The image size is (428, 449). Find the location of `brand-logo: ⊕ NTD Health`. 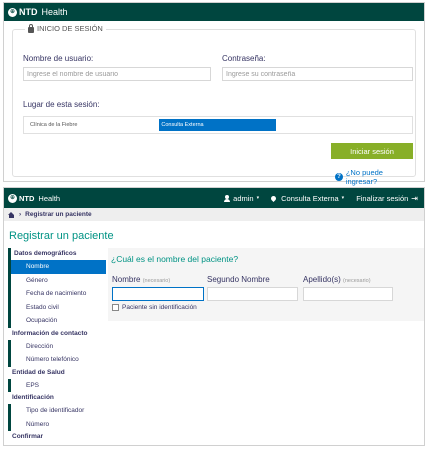

brand-logo: ⊕ NTD Health is located at coordinates (38, 12).